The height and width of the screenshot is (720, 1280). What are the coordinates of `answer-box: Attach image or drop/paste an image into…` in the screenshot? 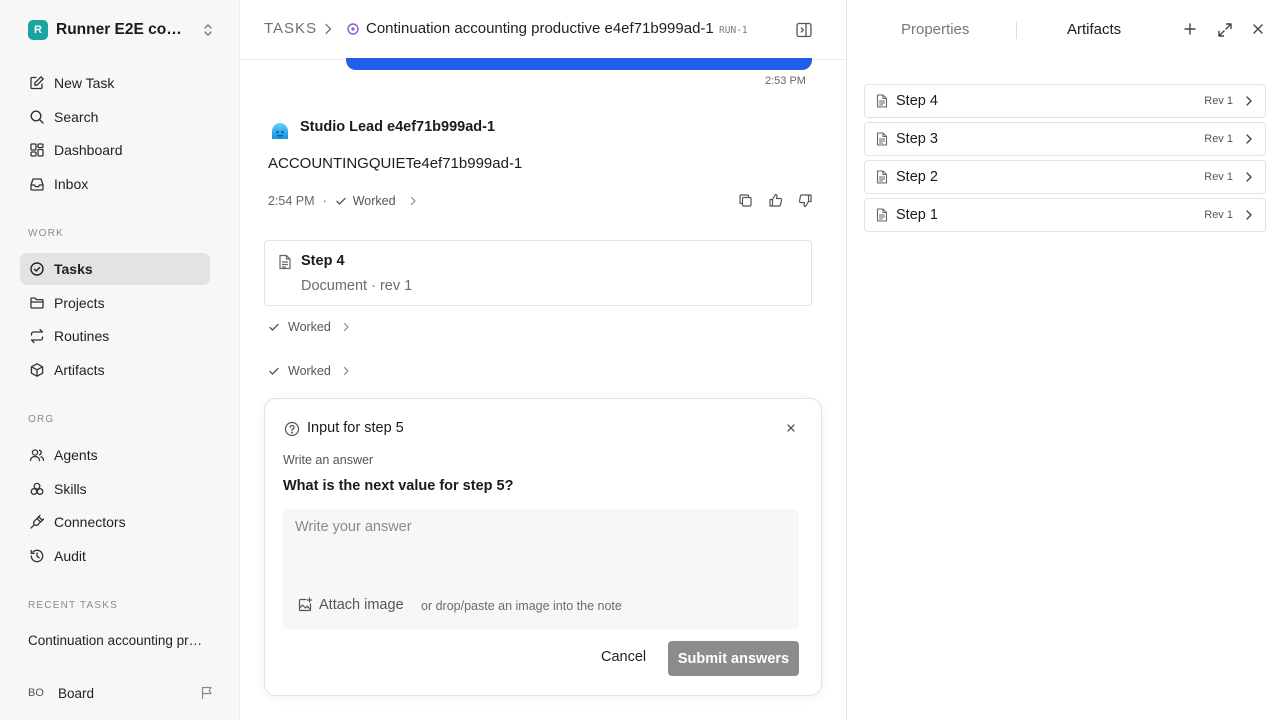 It's located at (541, 569).